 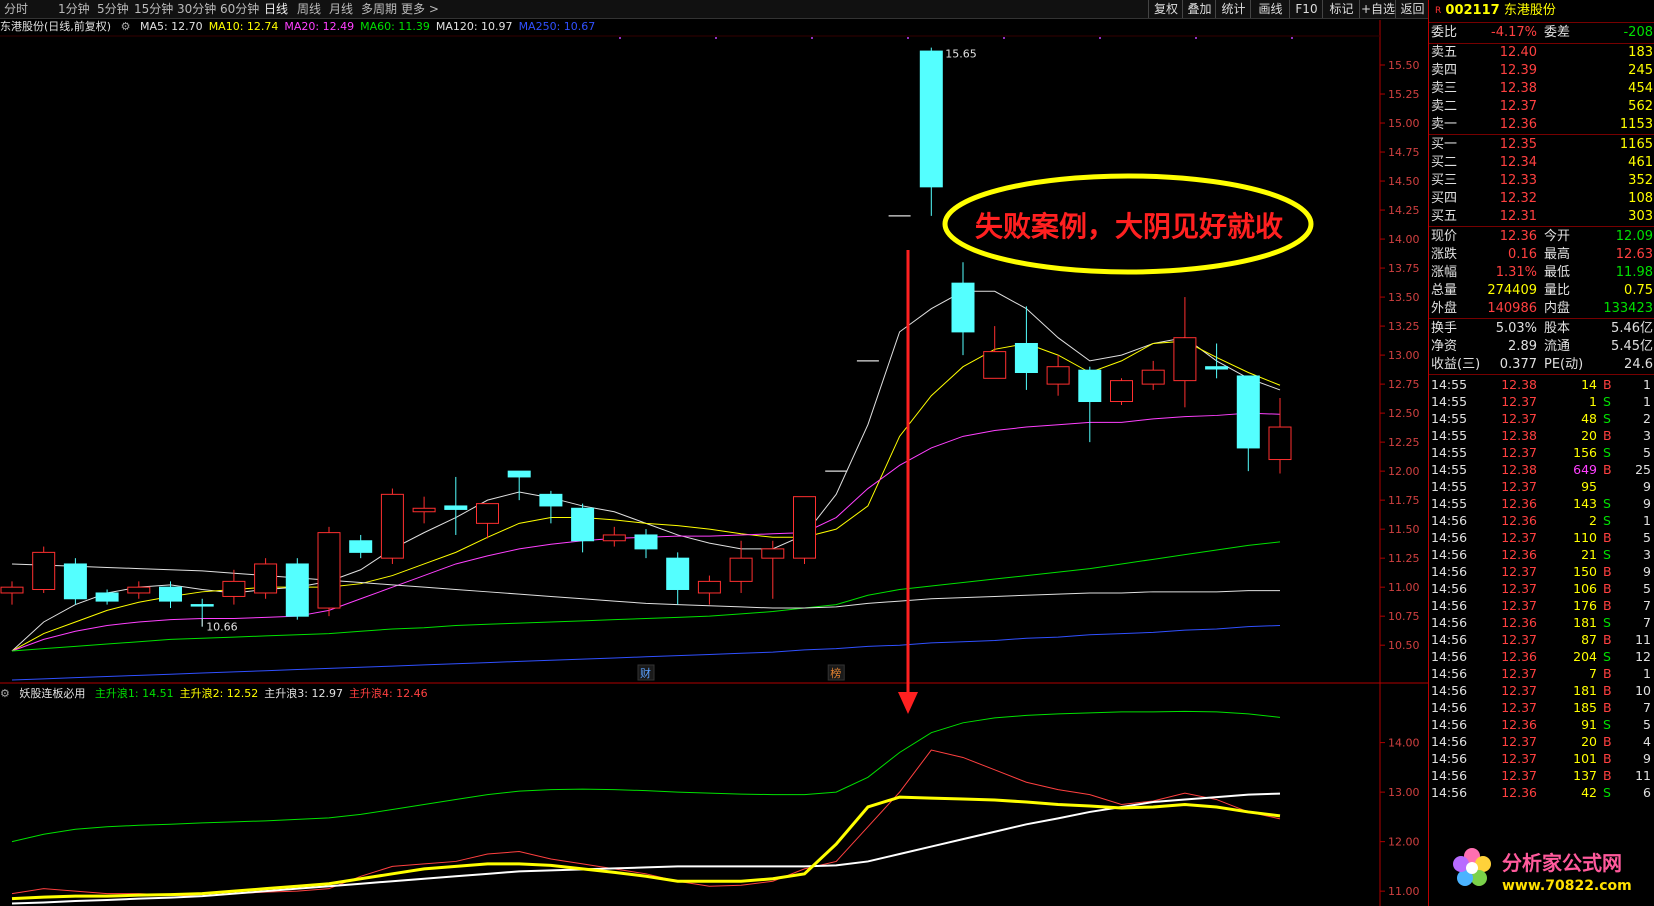 What do you see at coordinates (1541, 691) in the screenshot?
I see `tick-row: 14:56 12.37 181 B 10` at bounding box center [1541, 691].